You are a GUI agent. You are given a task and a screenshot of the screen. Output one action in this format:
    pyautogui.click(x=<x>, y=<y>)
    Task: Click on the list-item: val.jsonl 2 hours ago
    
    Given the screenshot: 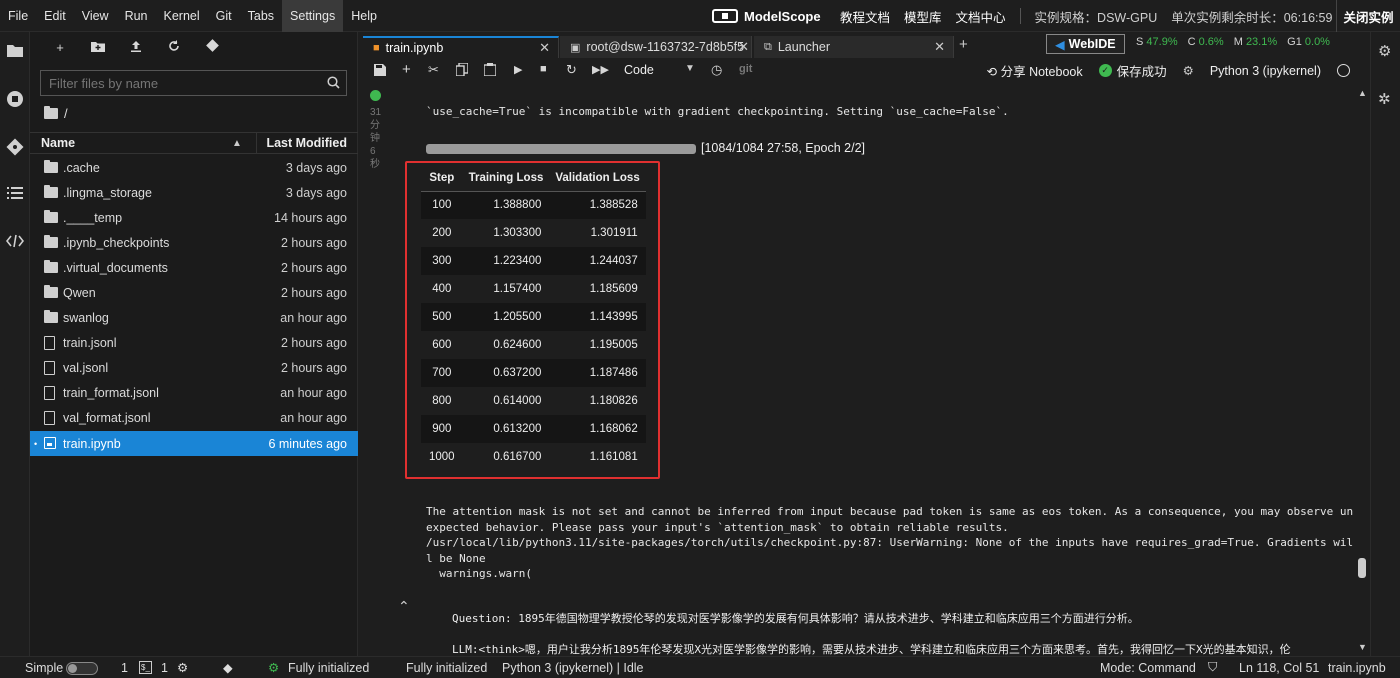 What is the action you would take?
    pyautogui.click(x=194, y=368)
    